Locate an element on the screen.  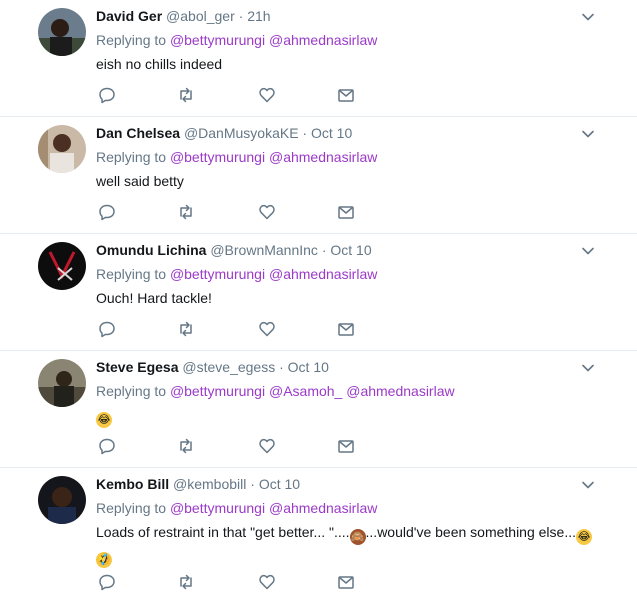
user-handle: @DanMusyokaKE is located at coordinates (241, 133).